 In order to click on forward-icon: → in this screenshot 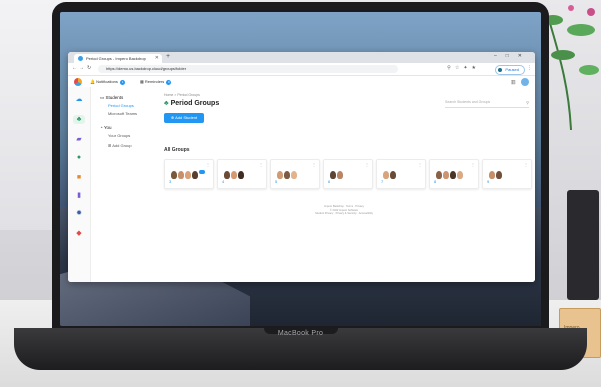, I will do `click(81, 68)`.